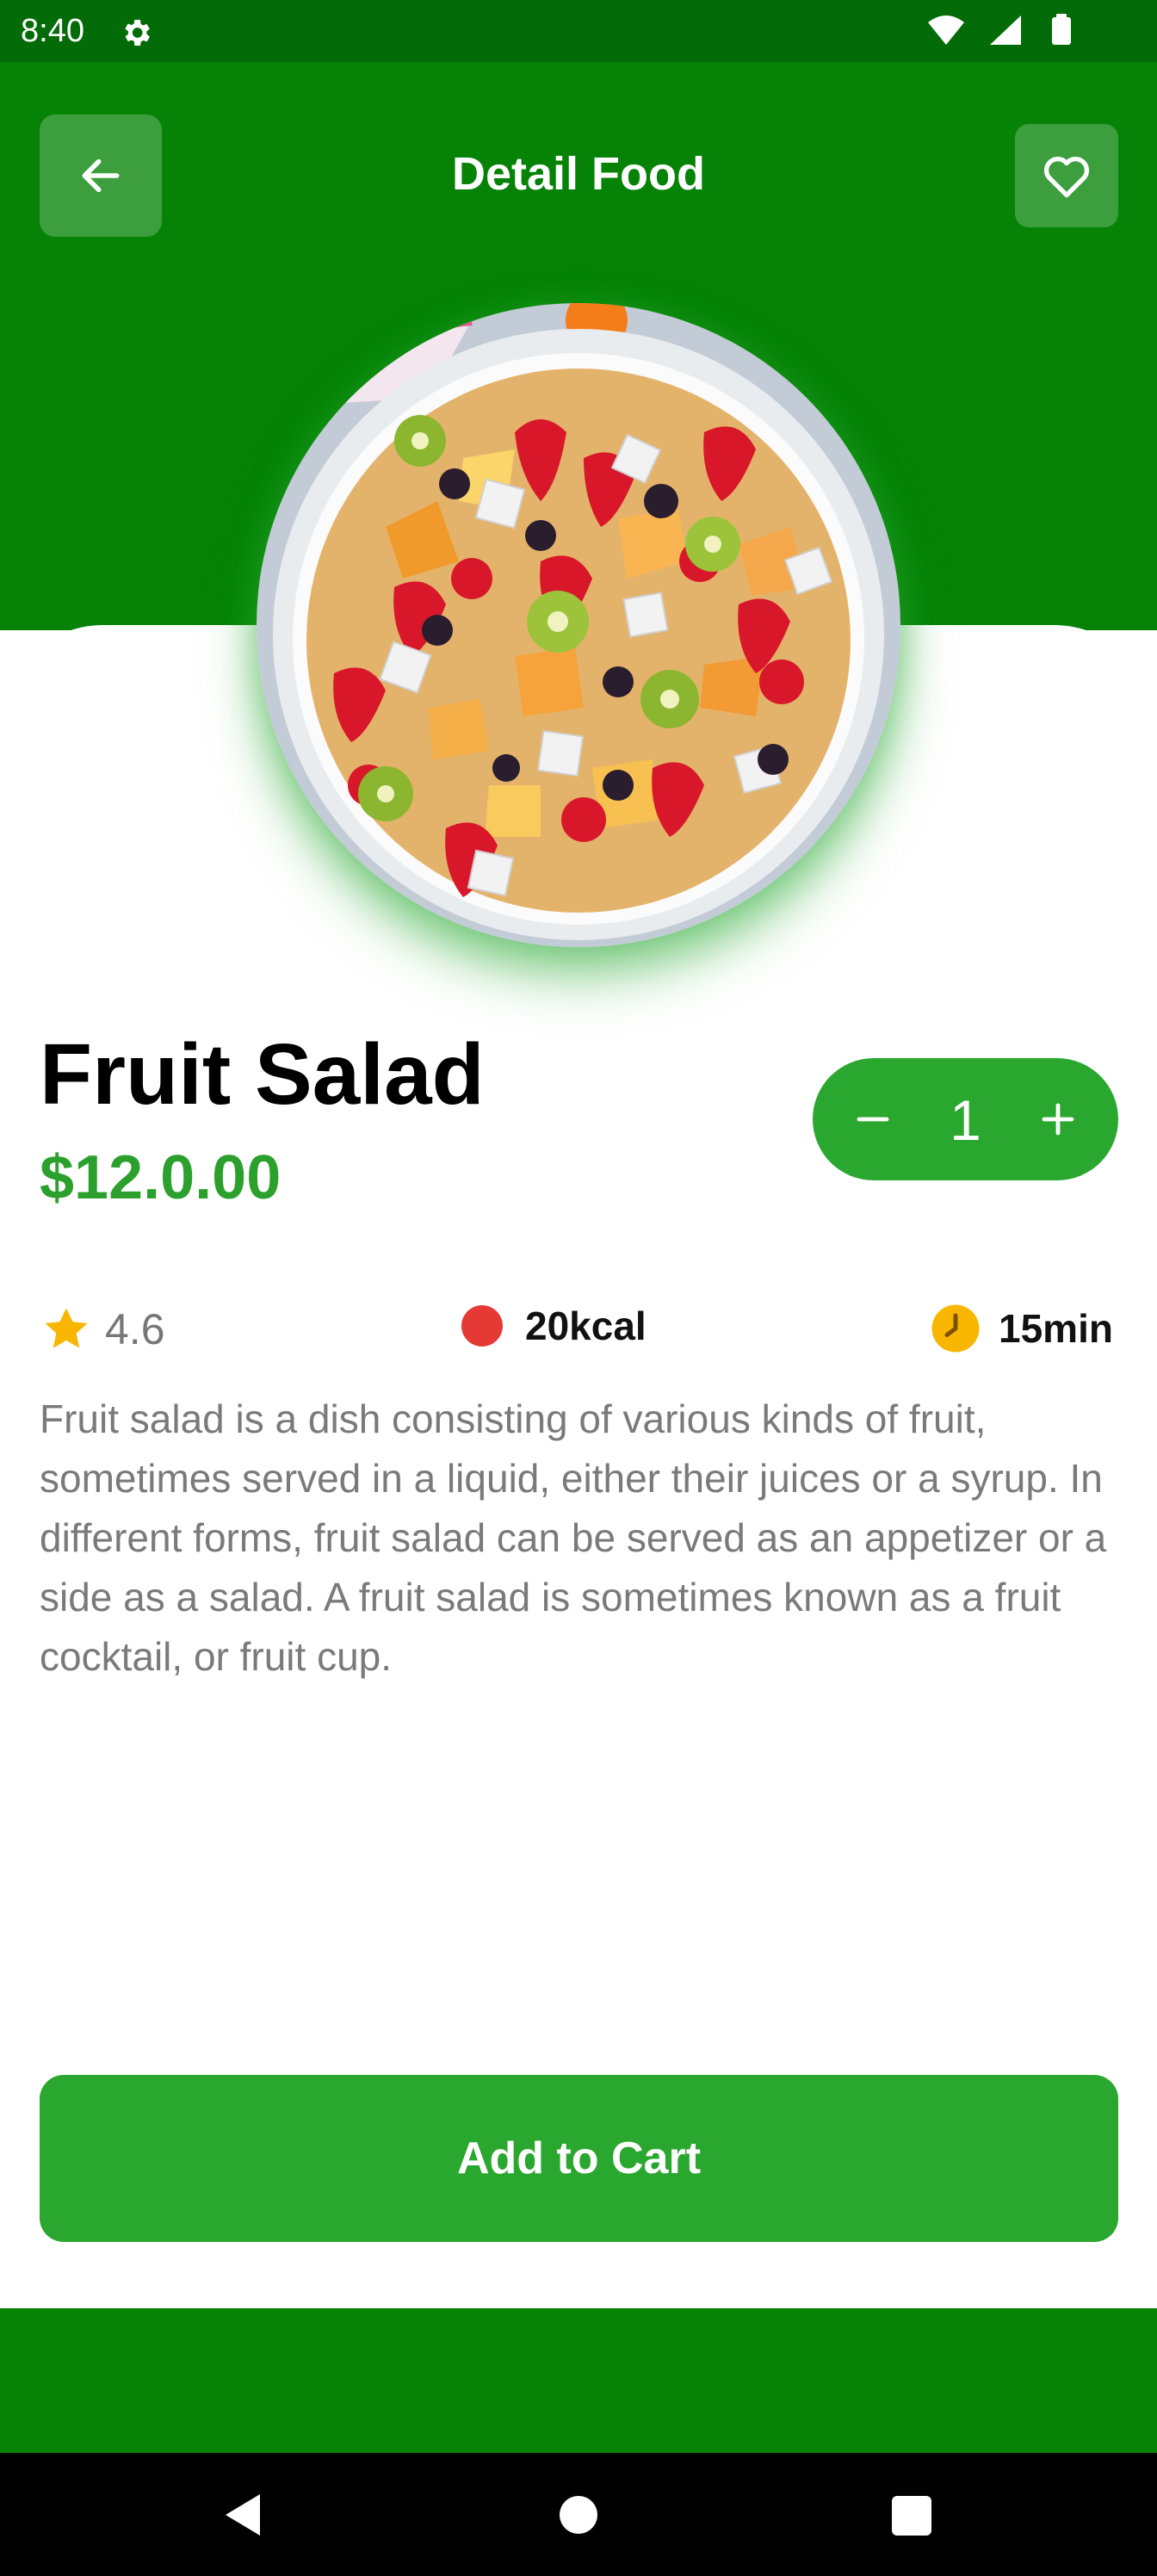 The image size is (1157, 2576). I want to click on plus-icon, so click(1058, 1119).